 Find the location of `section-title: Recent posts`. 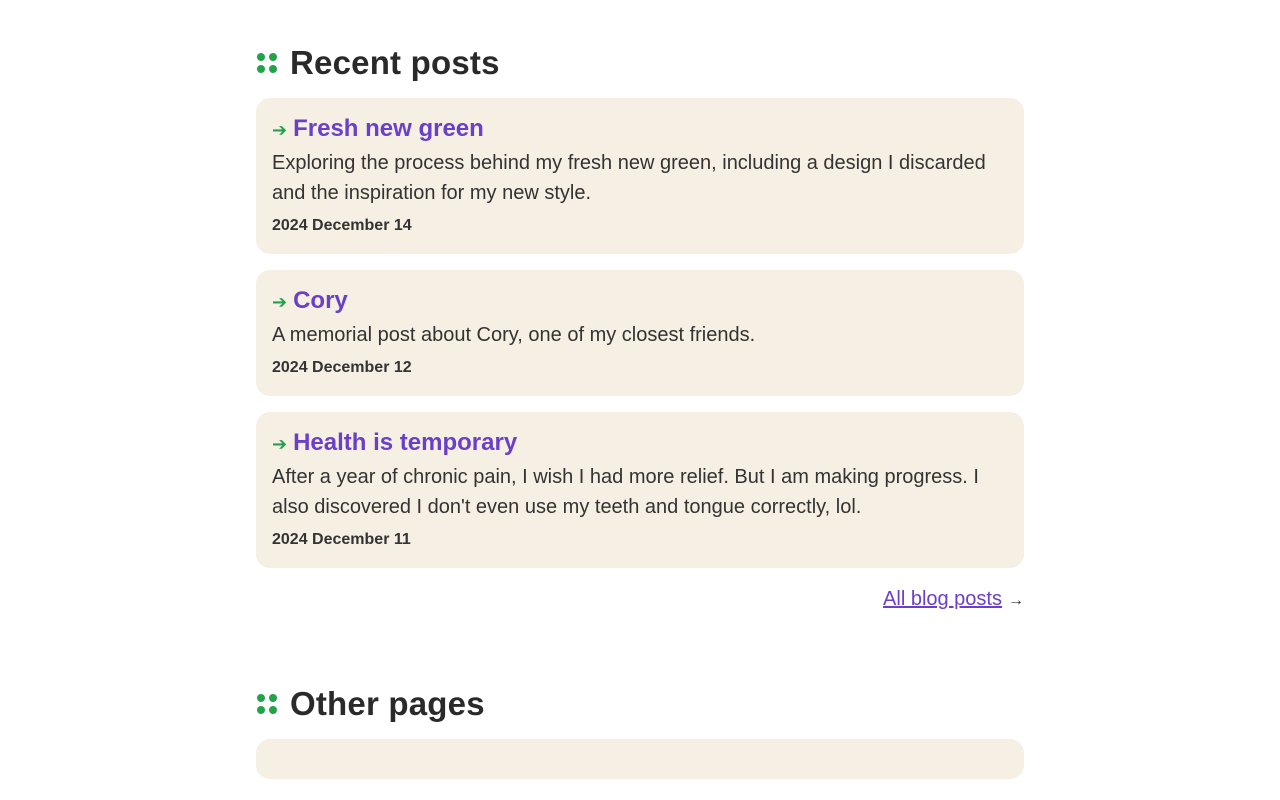

section-title: Recent posts is located at coordinates (395, 62).